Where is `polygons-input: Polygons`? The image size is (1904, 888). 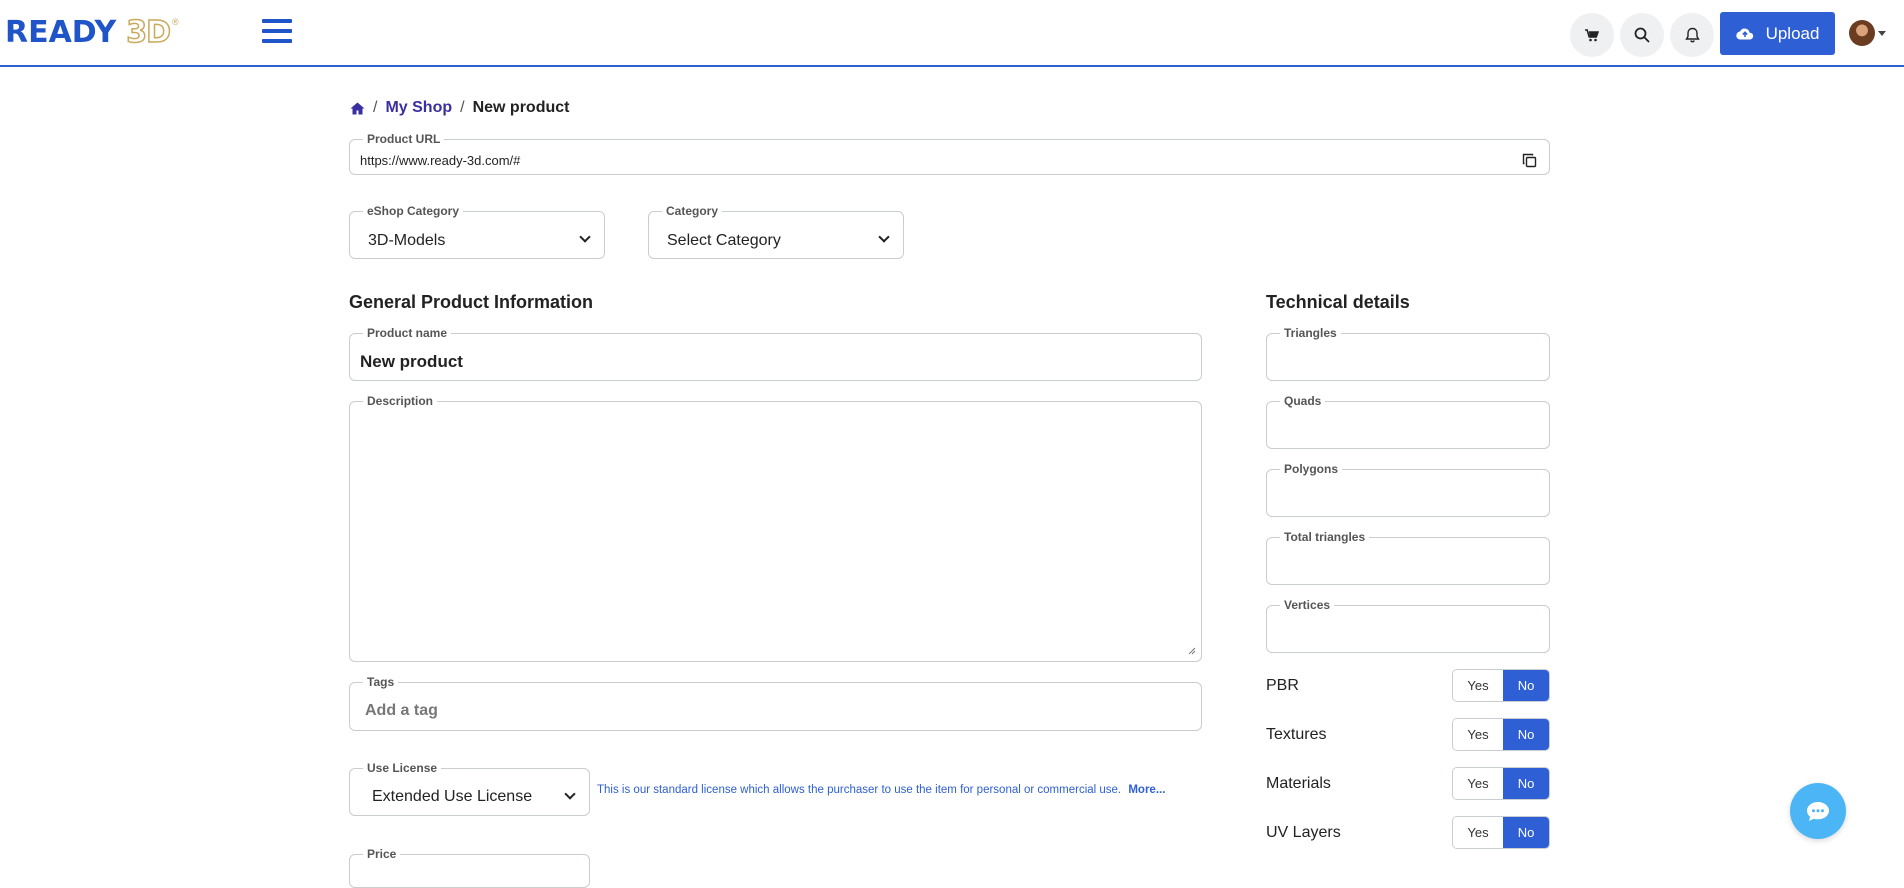 polygons-input: Polygons is located at coordinates (1408, 490).